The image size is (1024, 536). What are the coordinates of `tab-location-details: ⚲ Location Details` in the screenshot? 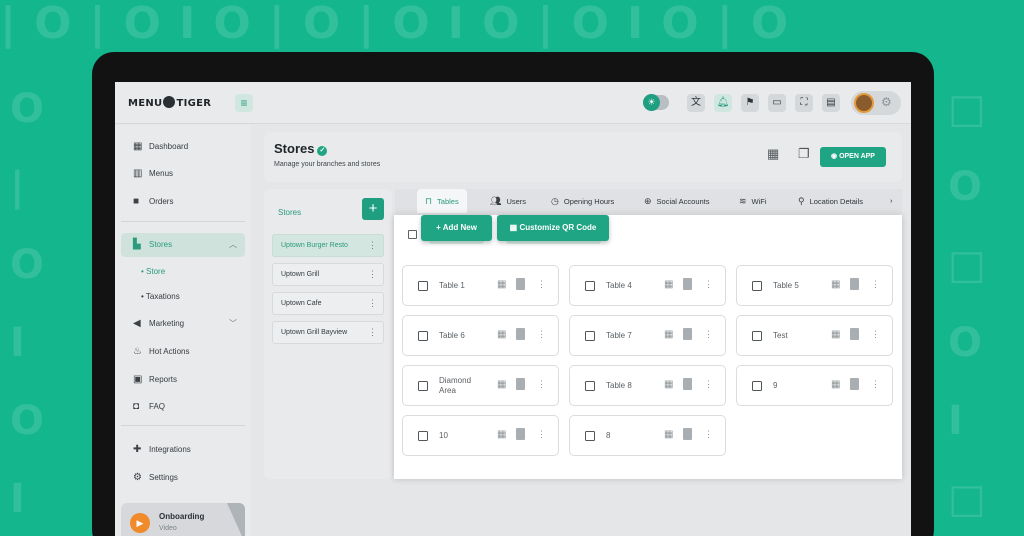 It's located at (830, 201).